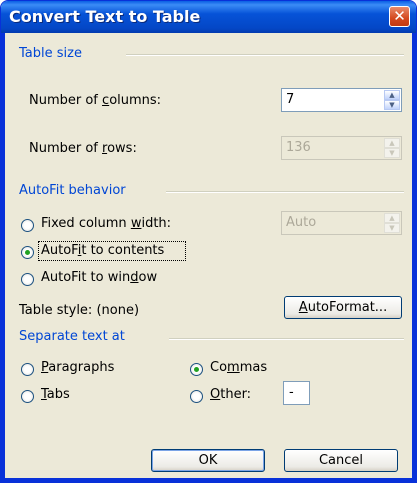 The width and height of the screenshot is (417, 483). I want to click on autofit-window-radio, so click(27, 279).